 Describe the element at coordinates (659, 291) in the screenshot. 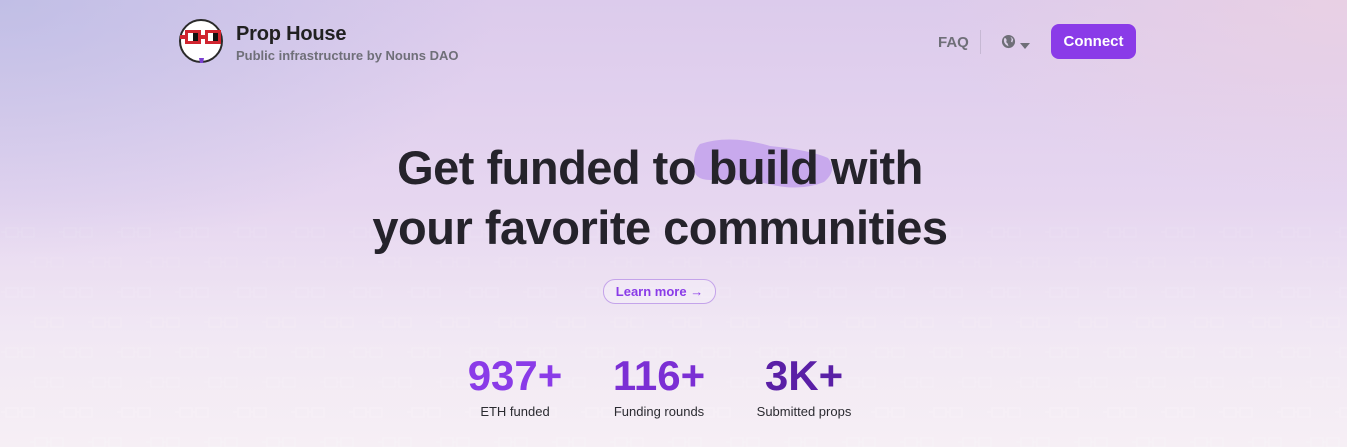

I see `learn-more-button: Learn more →` at that location.